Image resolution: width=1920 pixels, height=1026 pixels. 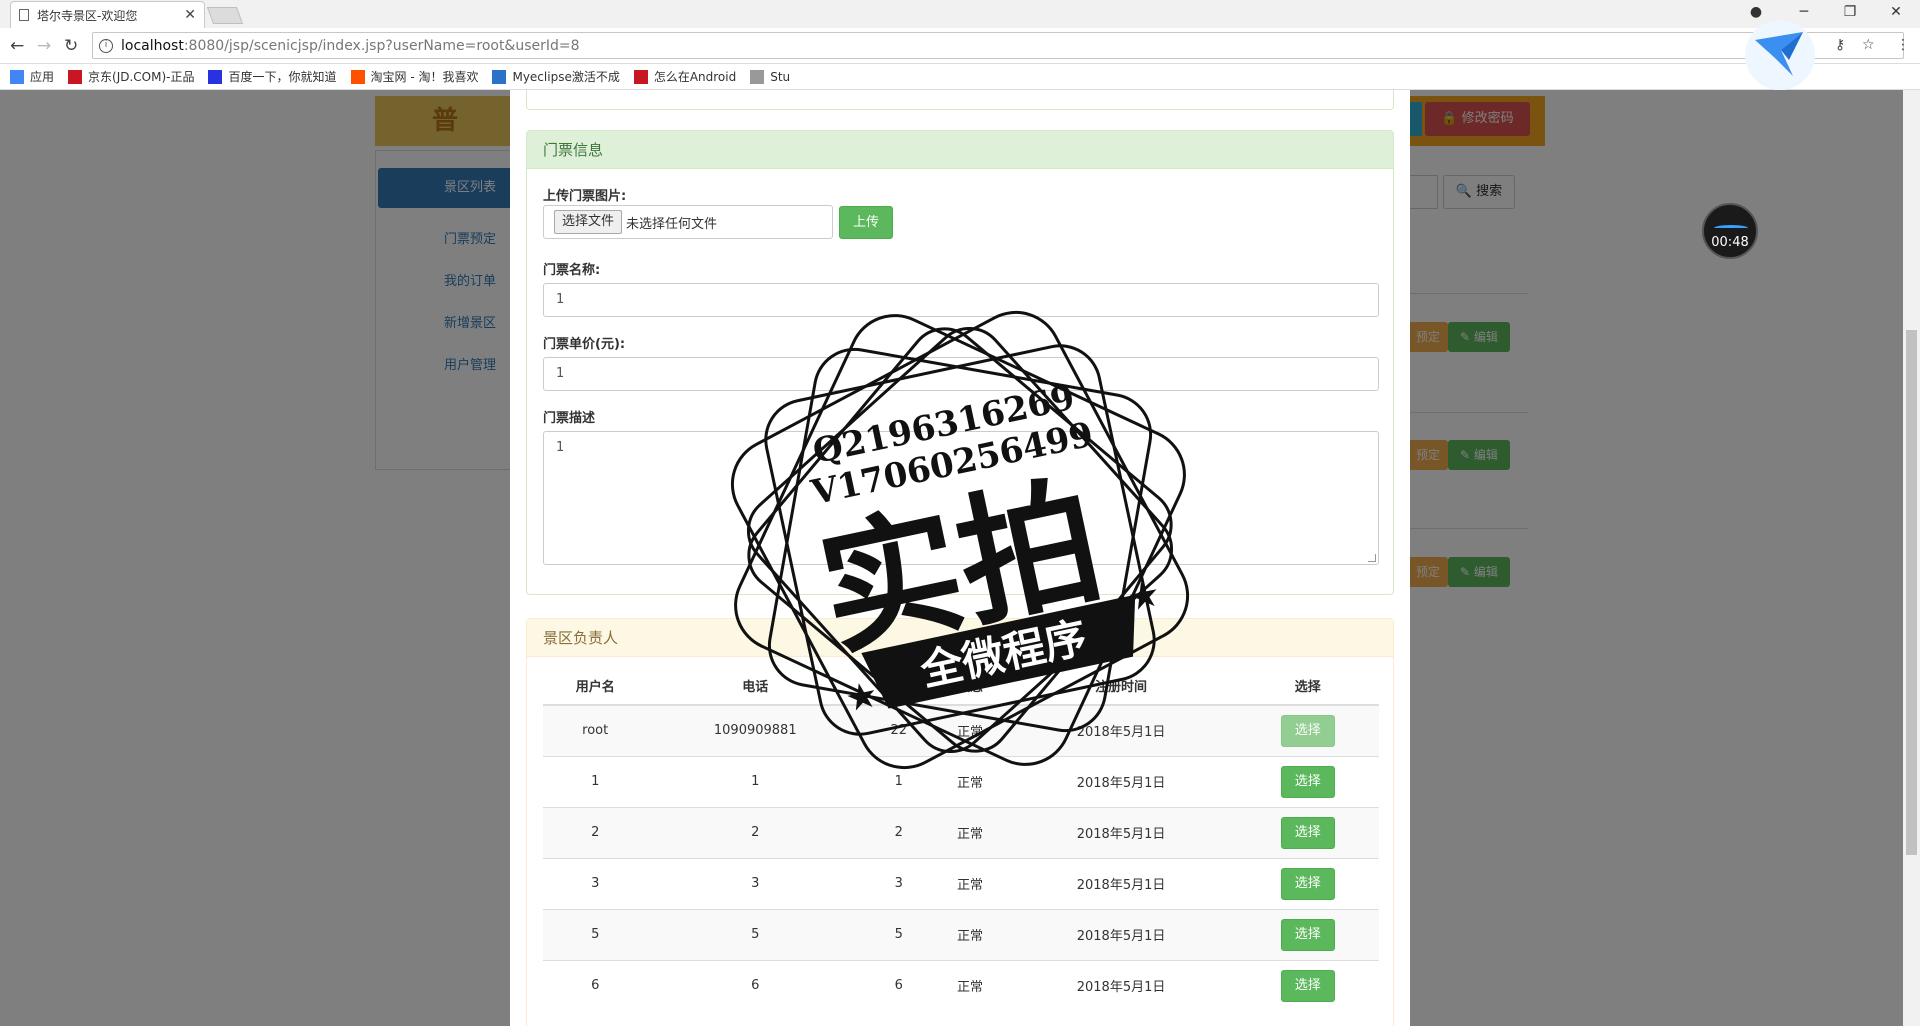 What do you see at coordinates (961, 374) in the screenshot?
I see `ticket-price-input: 1` at bounding box center [961, 374].